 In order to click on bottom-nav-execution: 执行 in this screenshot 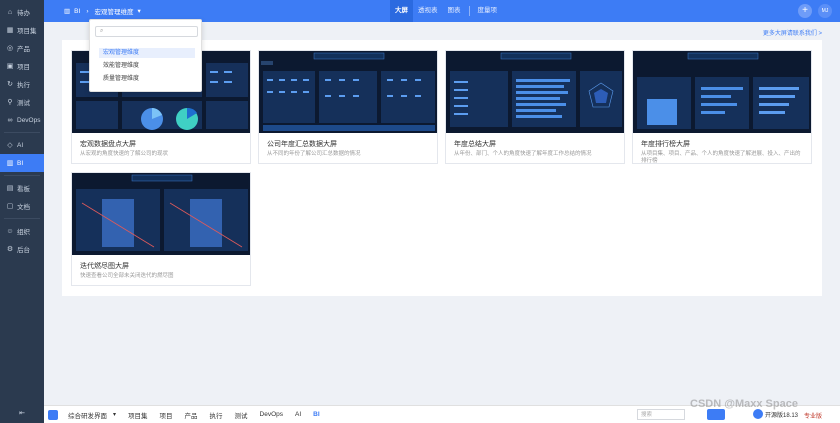, I will do `click(216, 415)`.